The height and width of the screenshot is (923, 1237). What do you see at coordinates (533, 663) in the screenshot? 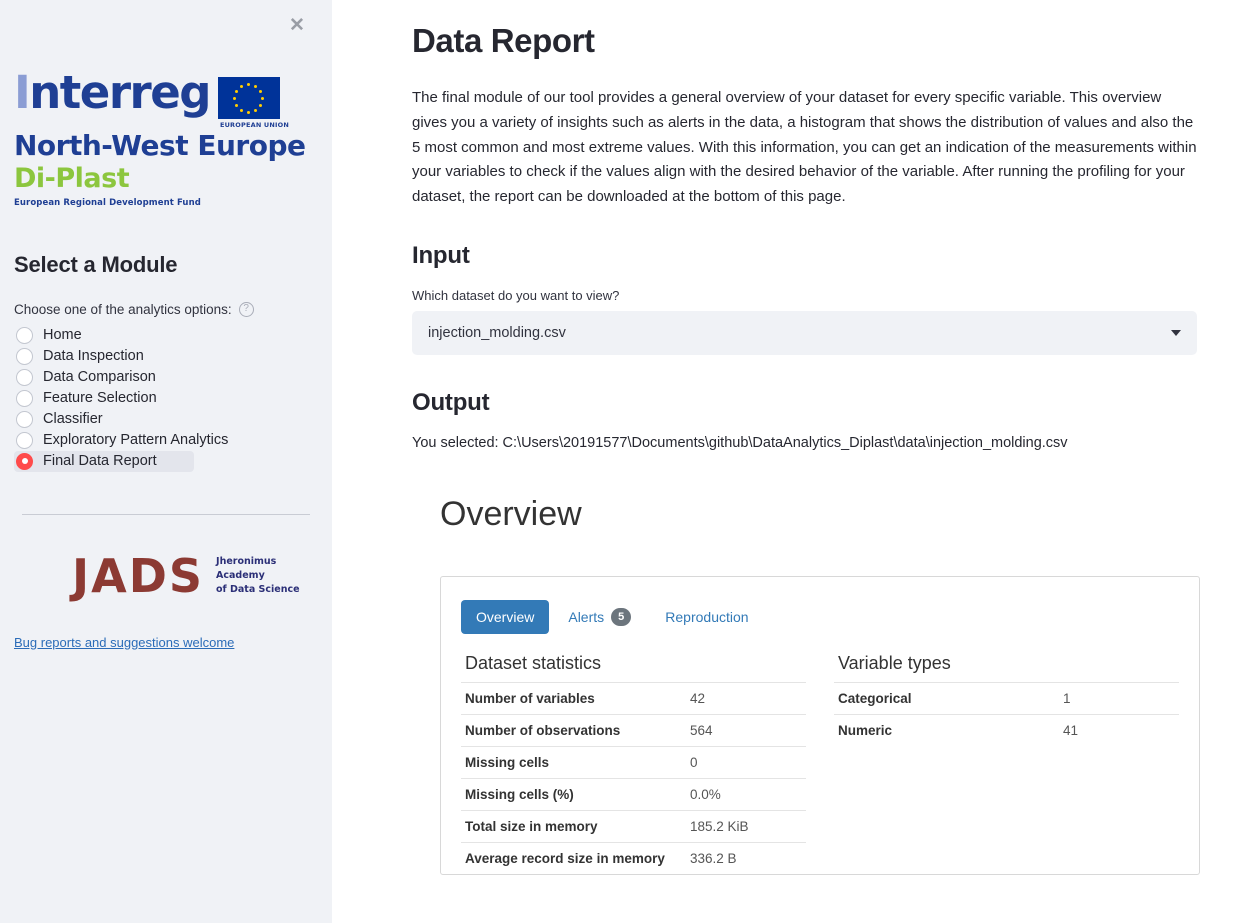
I see `dataset-statistics-title: Dataset statistics` at bounding box center [533, 663].